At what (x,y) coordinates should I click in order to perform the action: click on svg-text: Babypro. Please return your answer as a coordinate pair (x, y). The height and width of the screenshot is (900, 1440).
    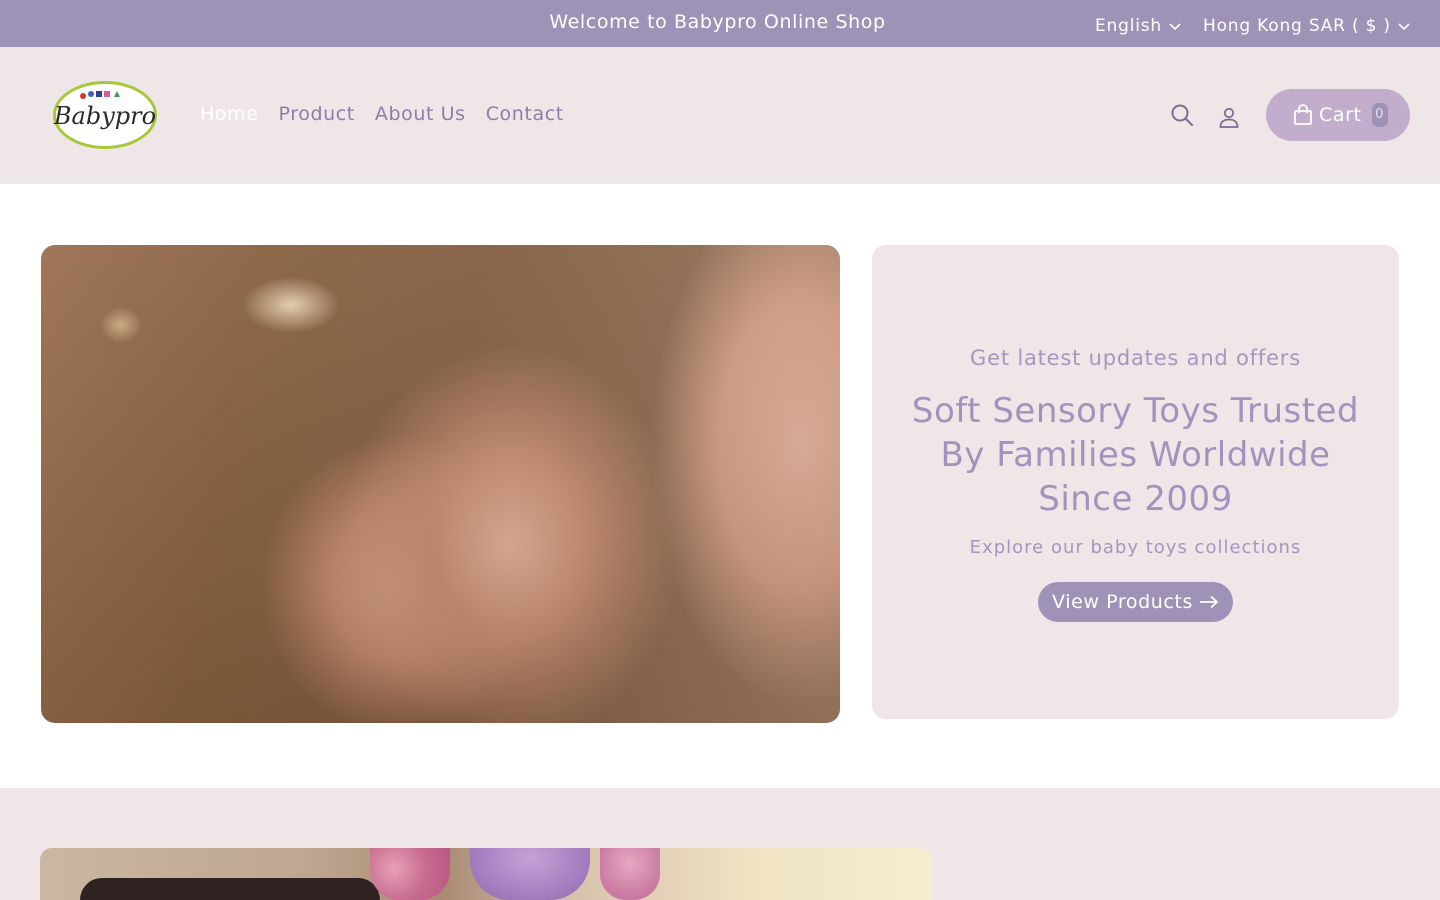
    Looking at the image, I should click on (104, 116).